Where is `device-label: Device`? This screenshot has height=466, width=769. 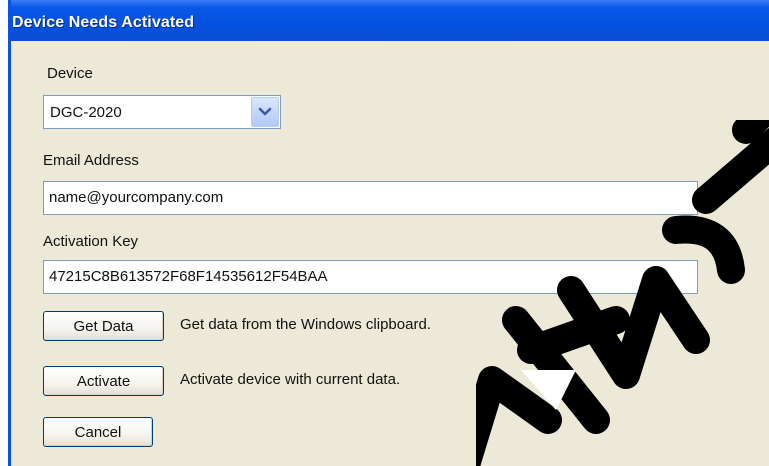 device-label: Device is located at coordinates (70, 73).